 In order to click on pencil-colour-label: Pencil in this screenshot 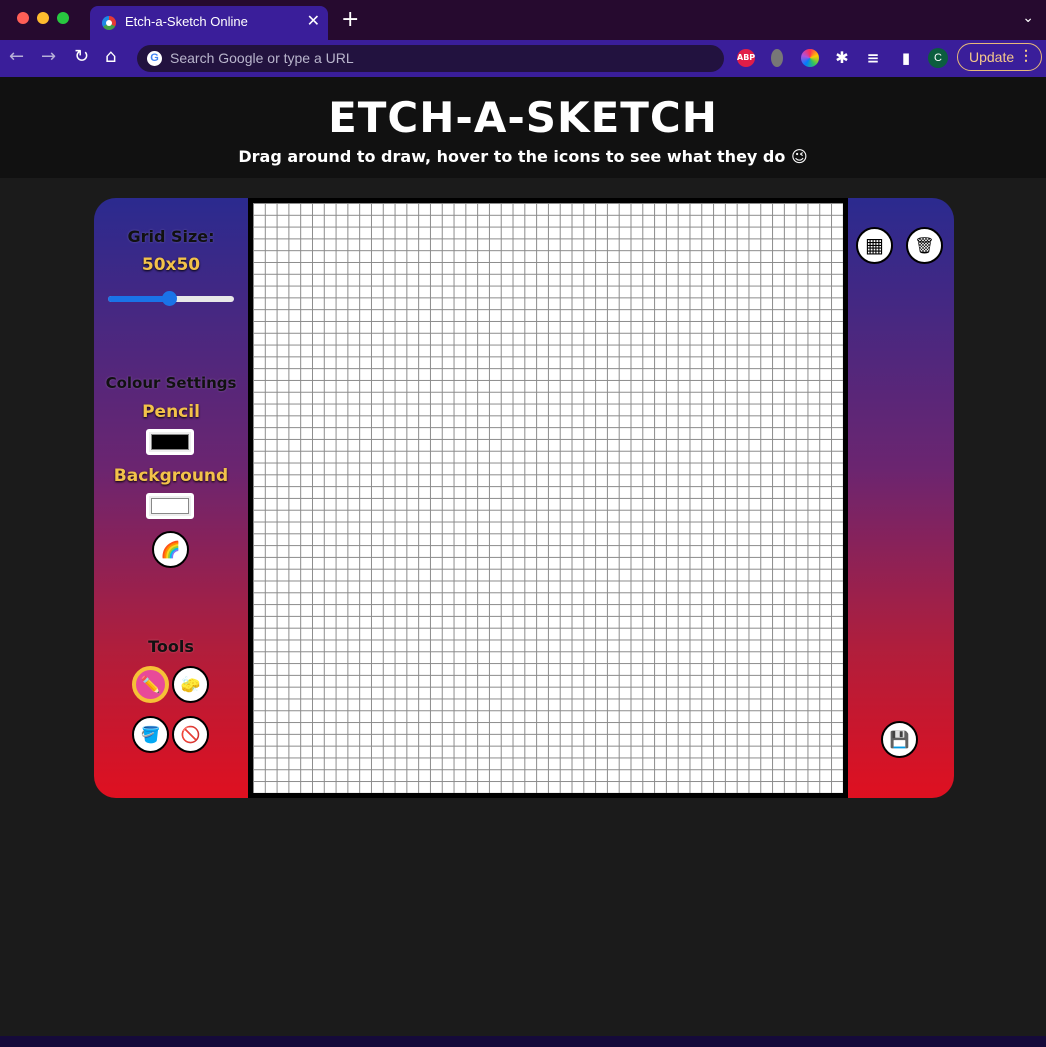, I will do `click(171, 412)`.